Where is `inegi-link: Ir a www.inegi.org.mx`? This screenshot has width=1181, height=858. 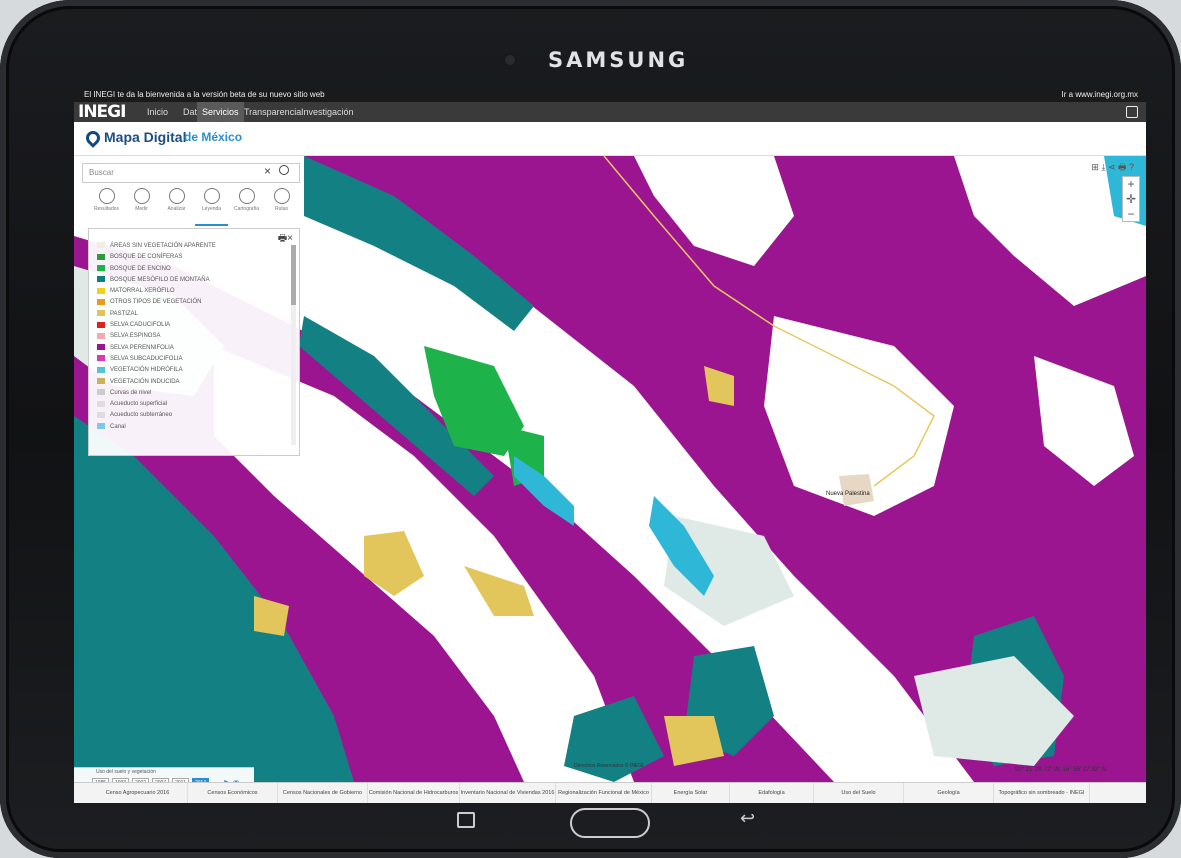 inegi-link: Ir a www.inegi.org.mx is located at coordinates (1100, 95).